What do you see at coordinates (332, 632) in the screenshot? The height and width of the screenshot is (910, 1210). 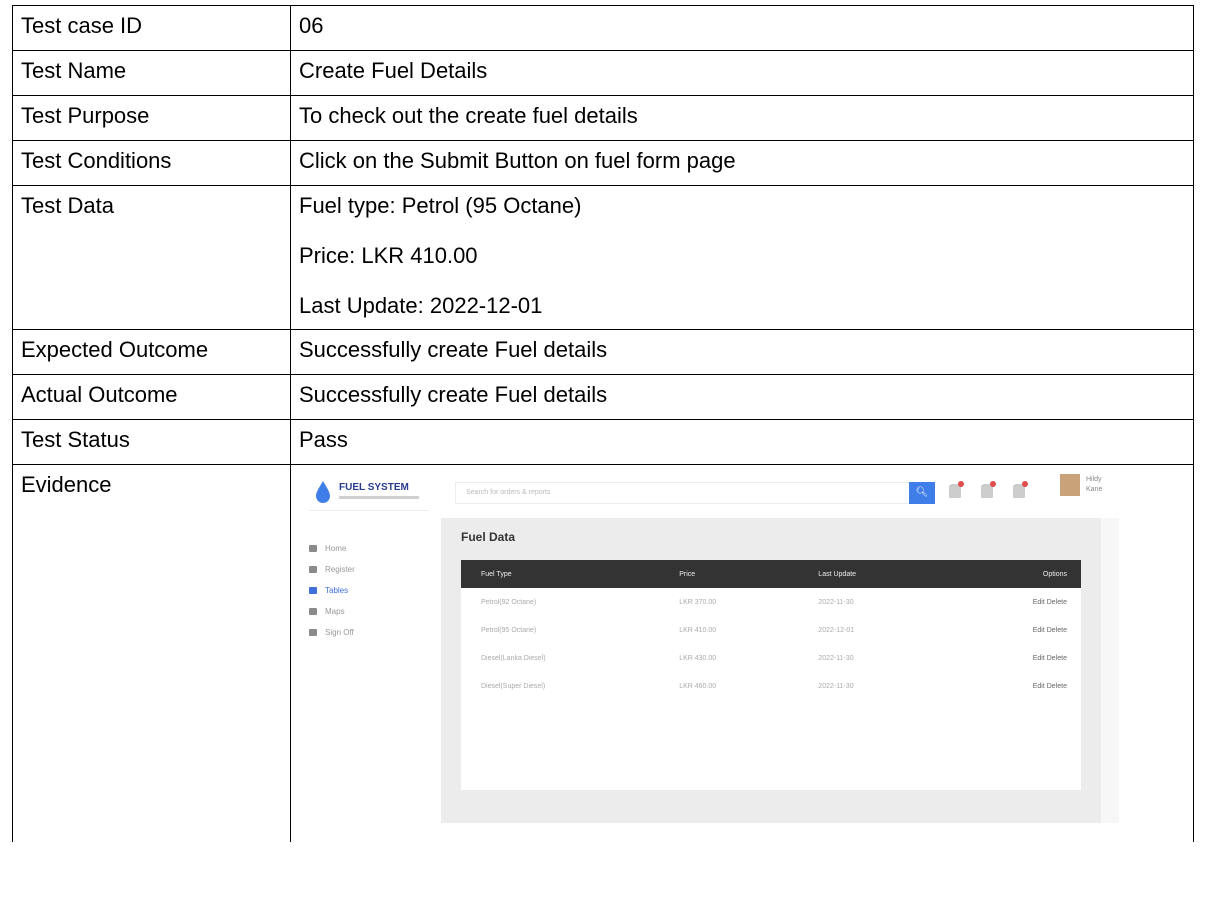 I see `sidebar-item-sign-off: Sign Off` at bounding box center [332, 632].